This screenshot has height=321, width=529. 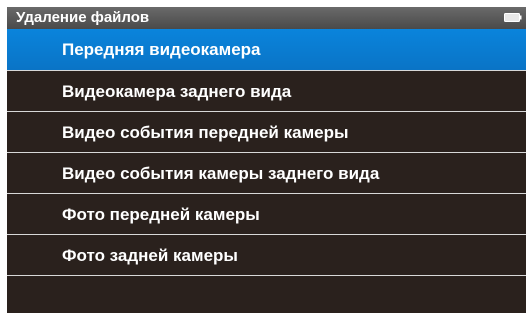 What do you see at coordinates (221, 173) in the screenshot?
I see `menu-item-label: Видео события камеры заднего вида` at bounding box center [221, 173].